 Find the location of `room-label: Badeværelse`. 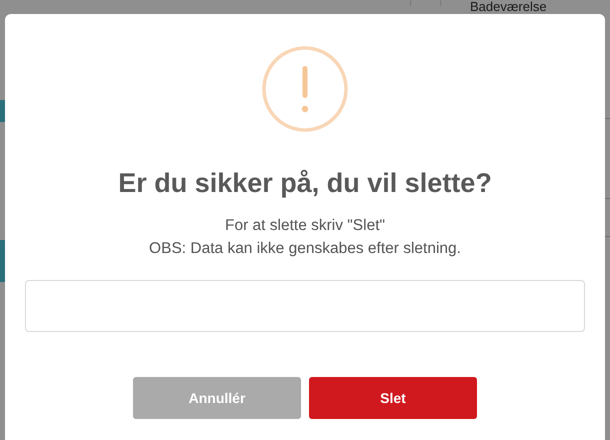

room-label: Badeværelse is located at coordinates (508, 7).